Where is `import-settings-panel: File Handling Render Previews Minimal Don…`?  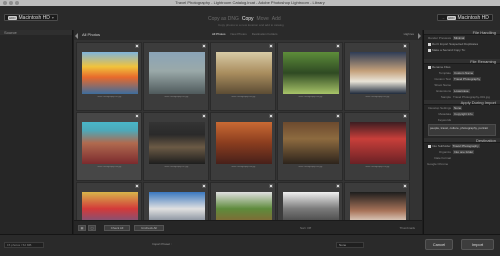 import-settings-panel: File Handling Render Previews Minimal Don… is located at coordinates (461, 132).